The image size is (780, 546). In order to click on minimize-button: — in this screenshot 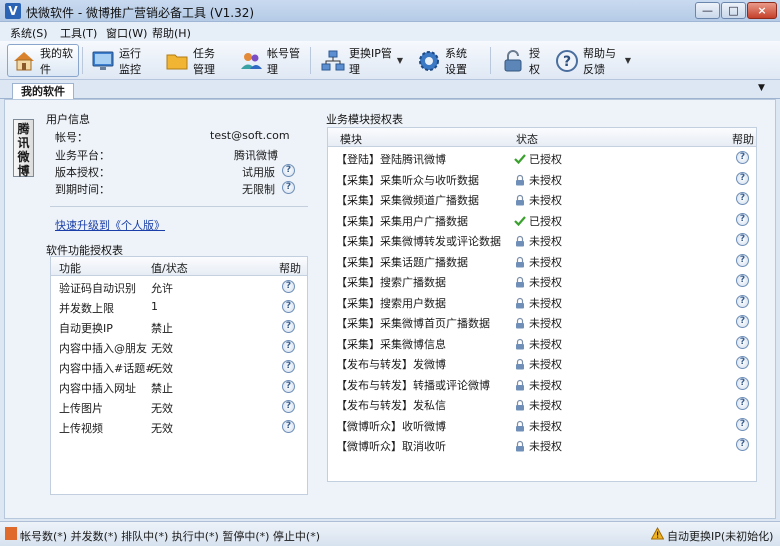, I will do `click(707, 10)`.